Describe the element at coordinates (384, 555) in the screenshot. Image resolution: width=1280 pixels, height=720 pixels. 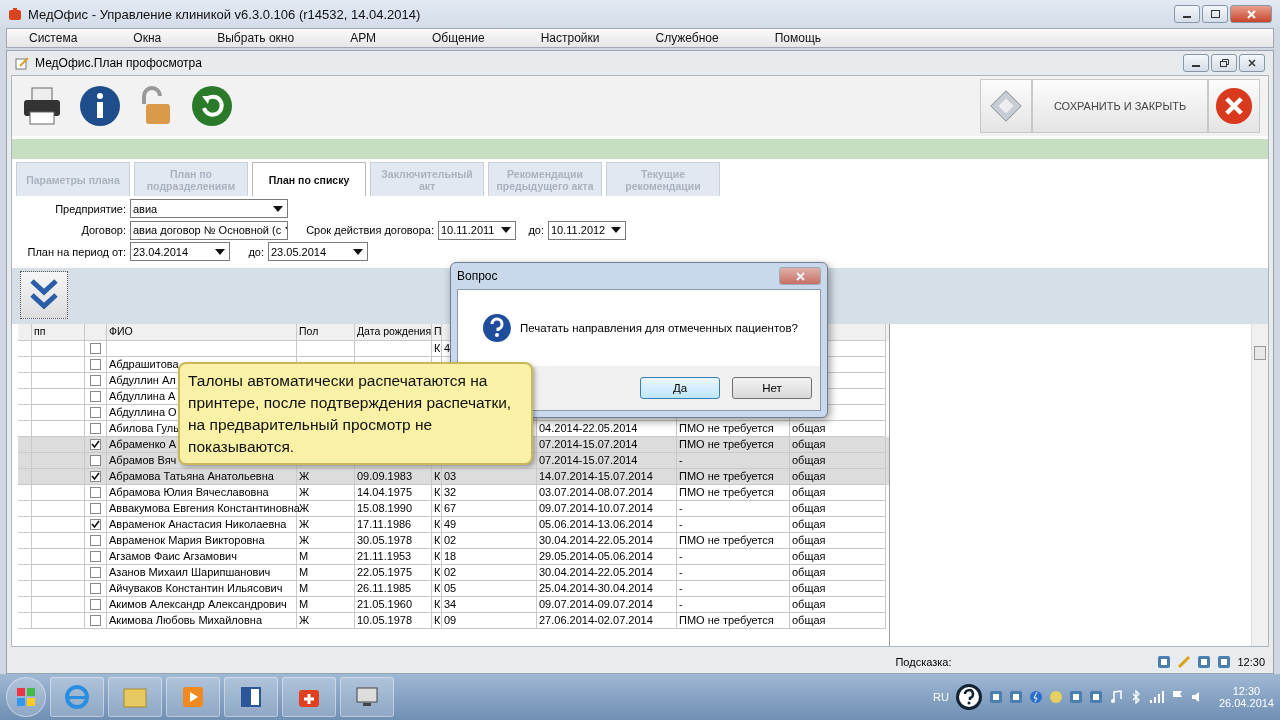
I see `table-cell: 21.11.1953` at that location.